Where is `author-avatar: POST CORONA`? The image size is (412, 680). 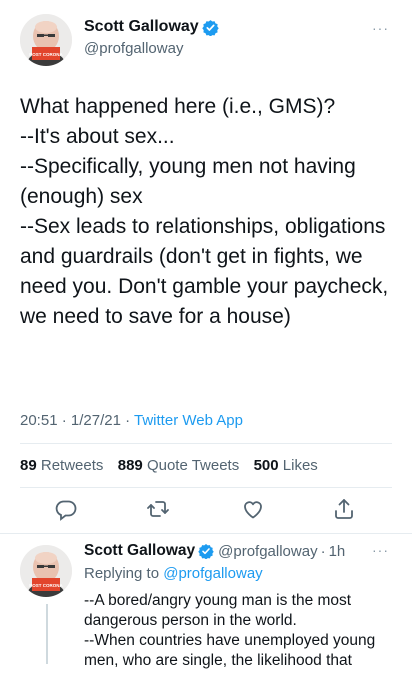
author-avatar: POST CORONA is located at coordinates (46, 40).